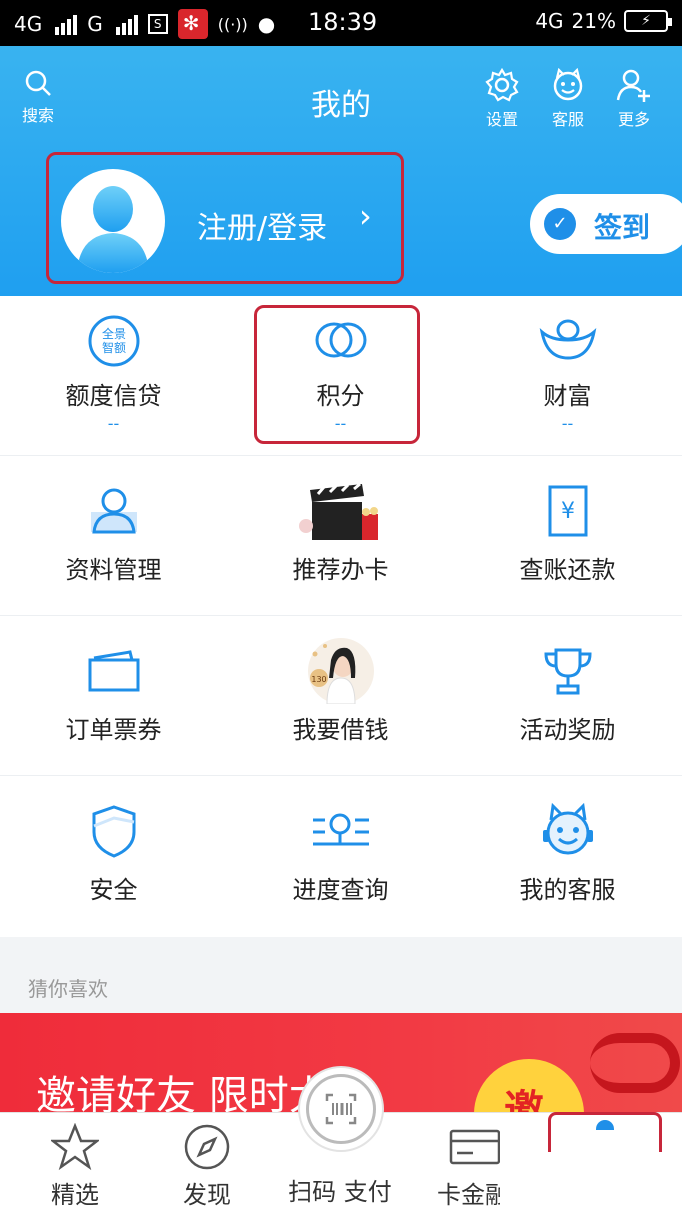  Describe the element at coordinates (68, 989) in the screenshot. I see `guess-you-like-title: 猜你喜欢` at that location.